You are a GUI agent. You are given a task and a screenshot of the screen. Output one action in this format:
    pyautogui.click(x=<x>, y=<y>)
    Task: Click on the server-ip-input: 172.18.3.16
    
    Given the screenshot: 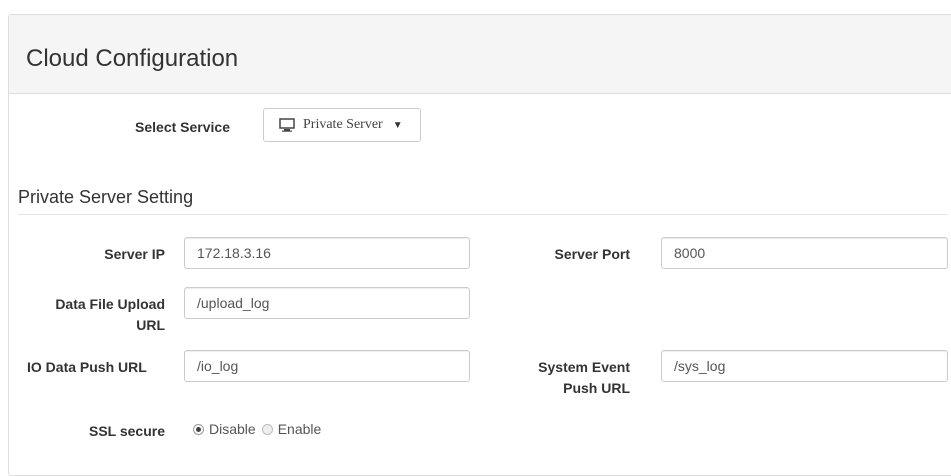 What is the action you would take?
    pyautogui.click(x=327, y=253)
    